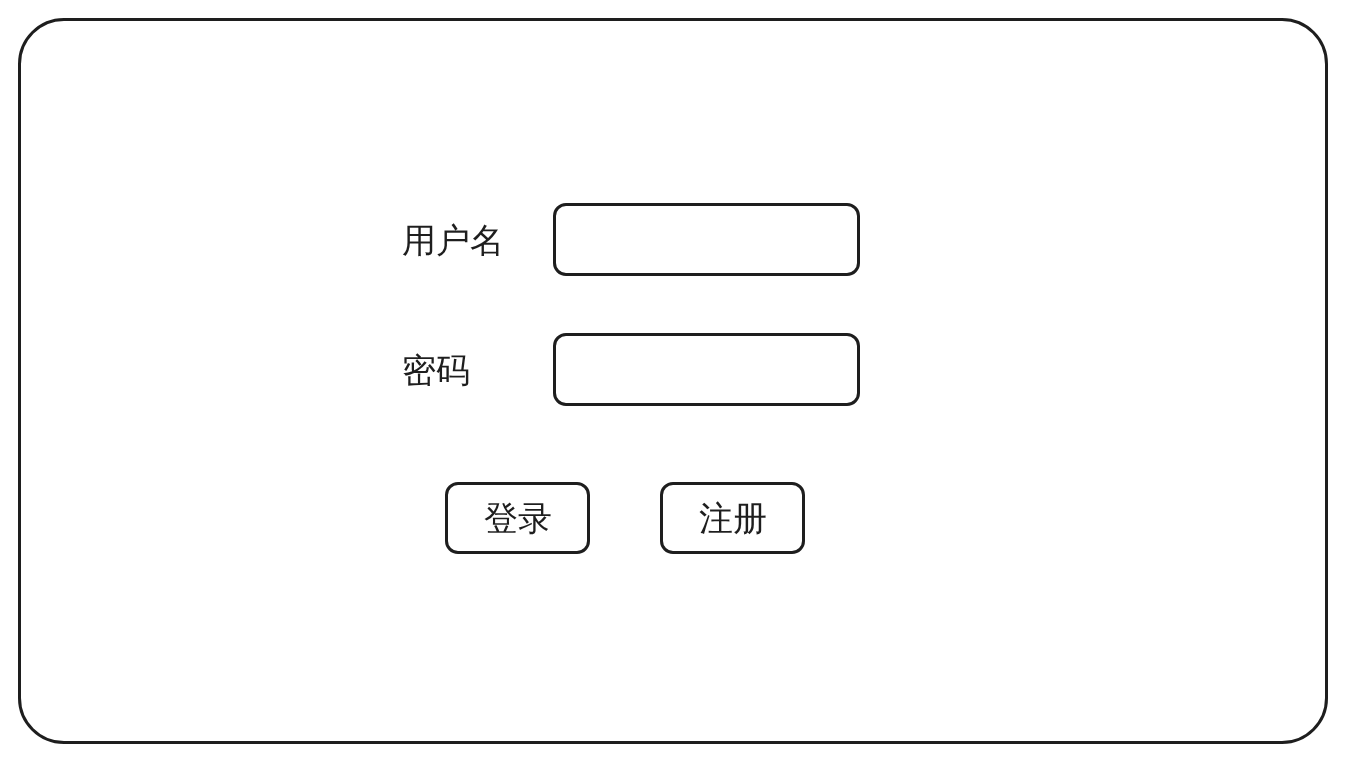  Describe the element at coordinates (453, 239) in the screenshot. I see `field-label: 用户名` at that location.